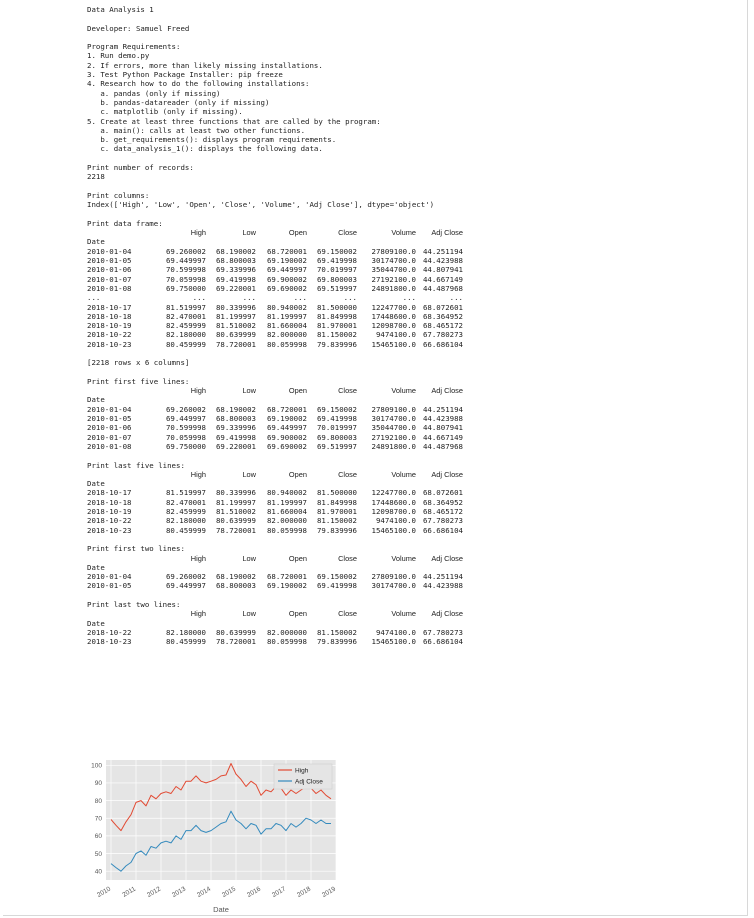  What do you see at coordinates (235, 288) in the screenshot?
I see `cell: 69.220001` at bounding box center [235, 288].